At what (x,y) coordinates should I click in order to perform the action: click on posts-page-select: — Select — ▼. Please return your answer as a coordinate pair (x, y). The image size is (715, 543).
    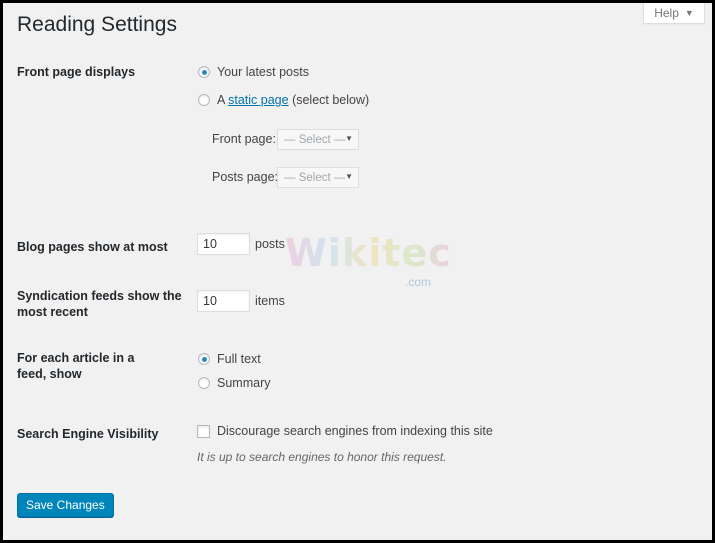
    Looking at the image, I should click on (318, 177).